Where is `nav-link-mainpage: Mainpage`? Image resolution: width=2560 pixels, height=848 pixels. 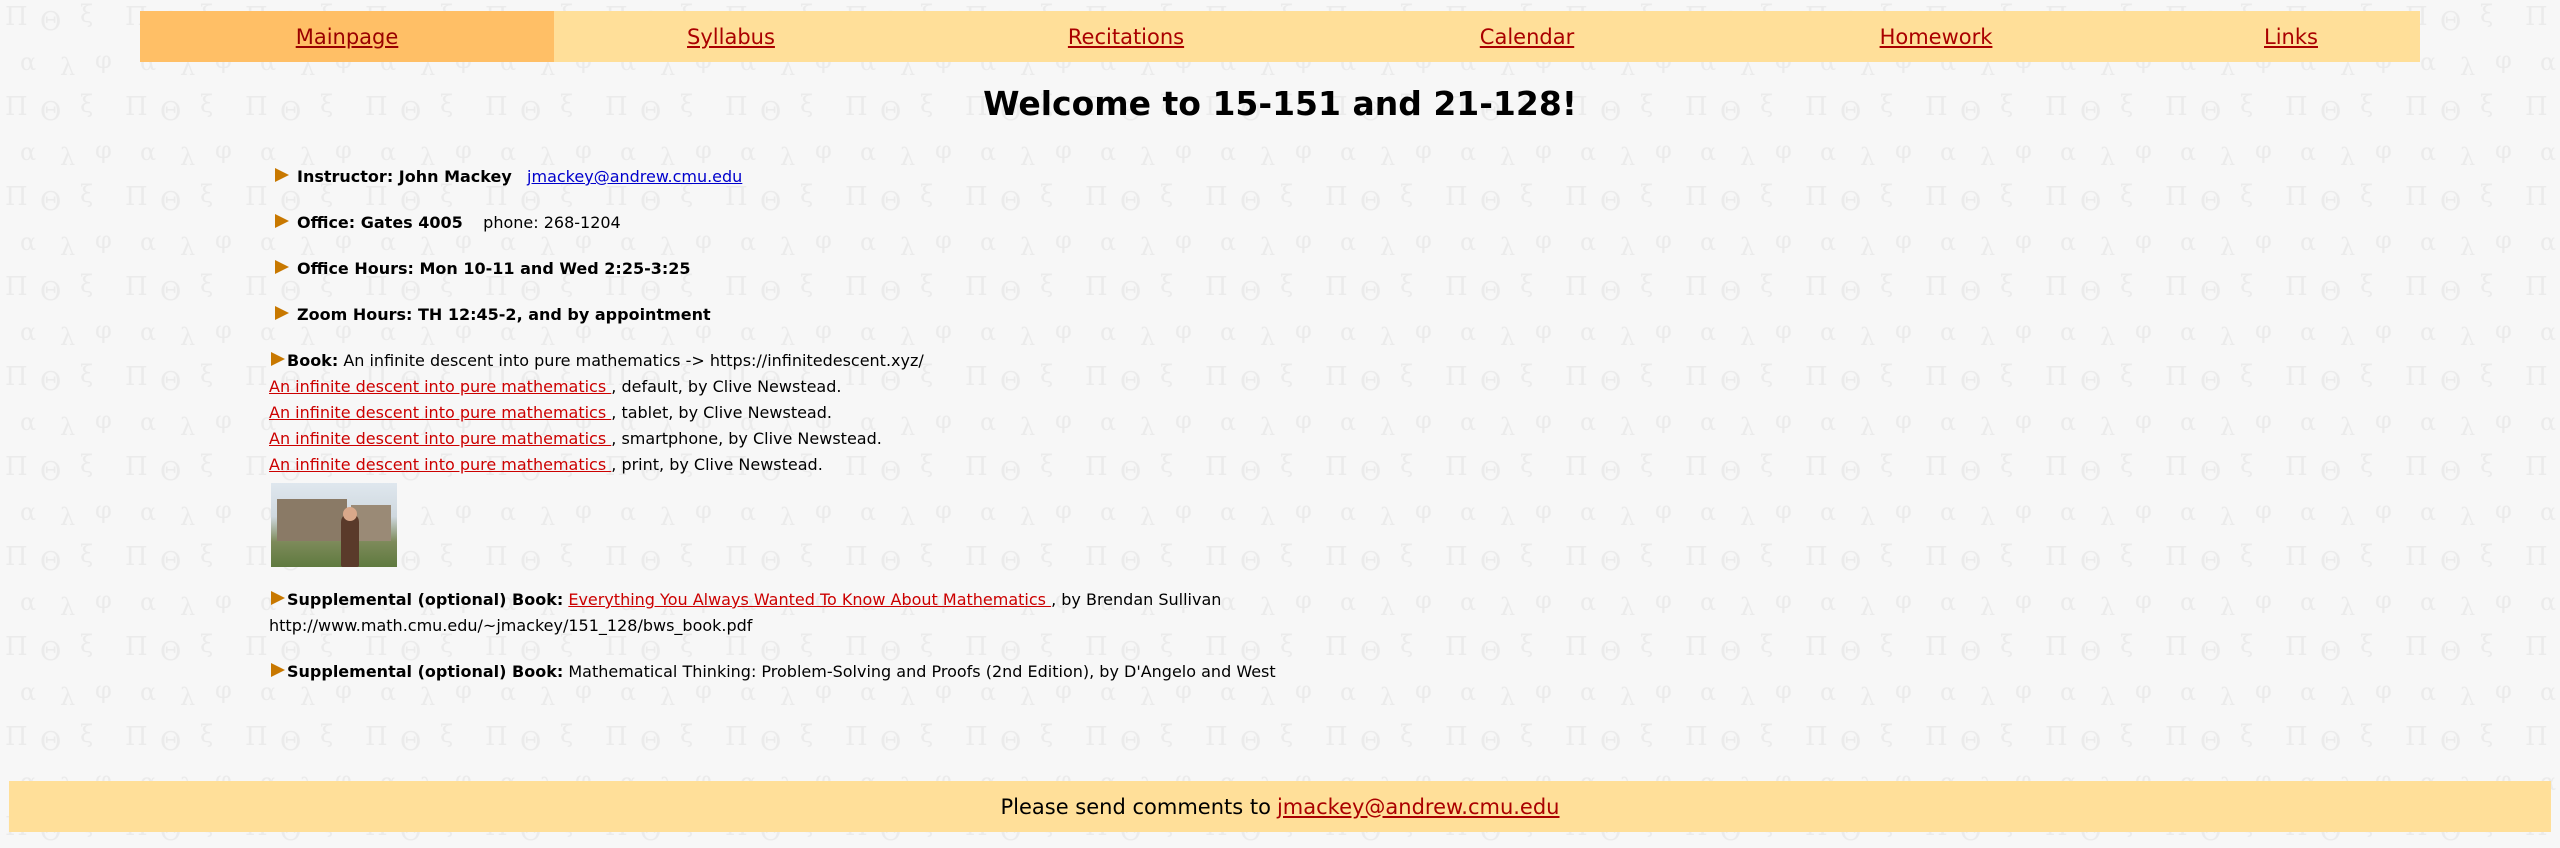
nav-link-mainpage: Mainpage is located at coordinates (347, 37).